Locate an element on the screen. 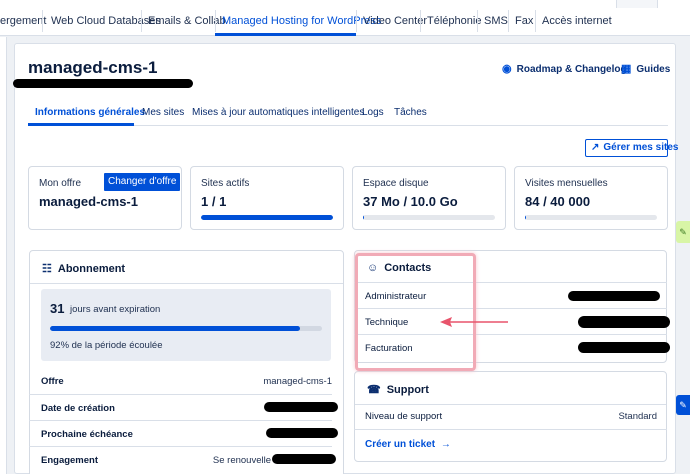 The height and width of the screenshot is (474, 690). redacted-billing-contact is located at coordinates (624, 347).